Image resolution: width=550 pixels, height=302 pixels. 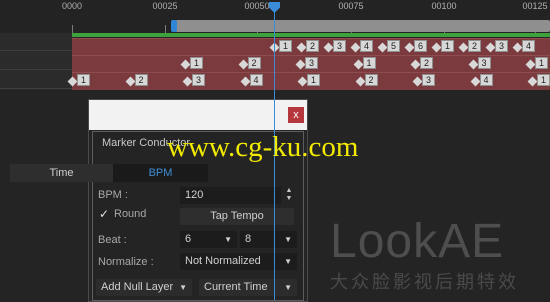 What do you see at coordinates (112, 240) in the screenshot?
I see `beat-label: Beat :` at bounding box center [112, 240].